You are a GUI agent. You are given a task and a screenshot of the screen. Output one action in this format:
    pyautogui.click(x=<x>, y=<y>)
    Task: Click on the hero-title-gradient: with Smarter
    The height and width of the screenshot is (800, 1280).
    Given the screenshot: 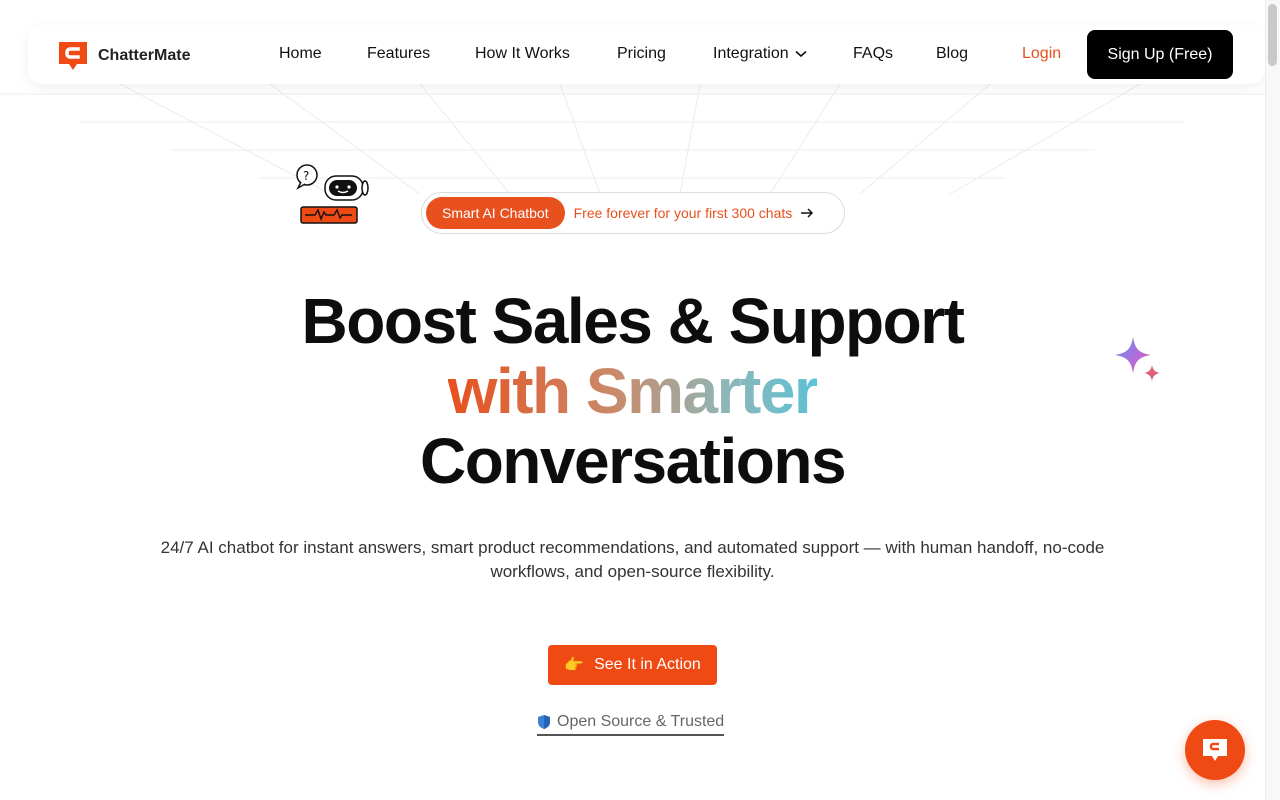 What is the action you would take?
    pyautogui.click(x=633, y=391)
    